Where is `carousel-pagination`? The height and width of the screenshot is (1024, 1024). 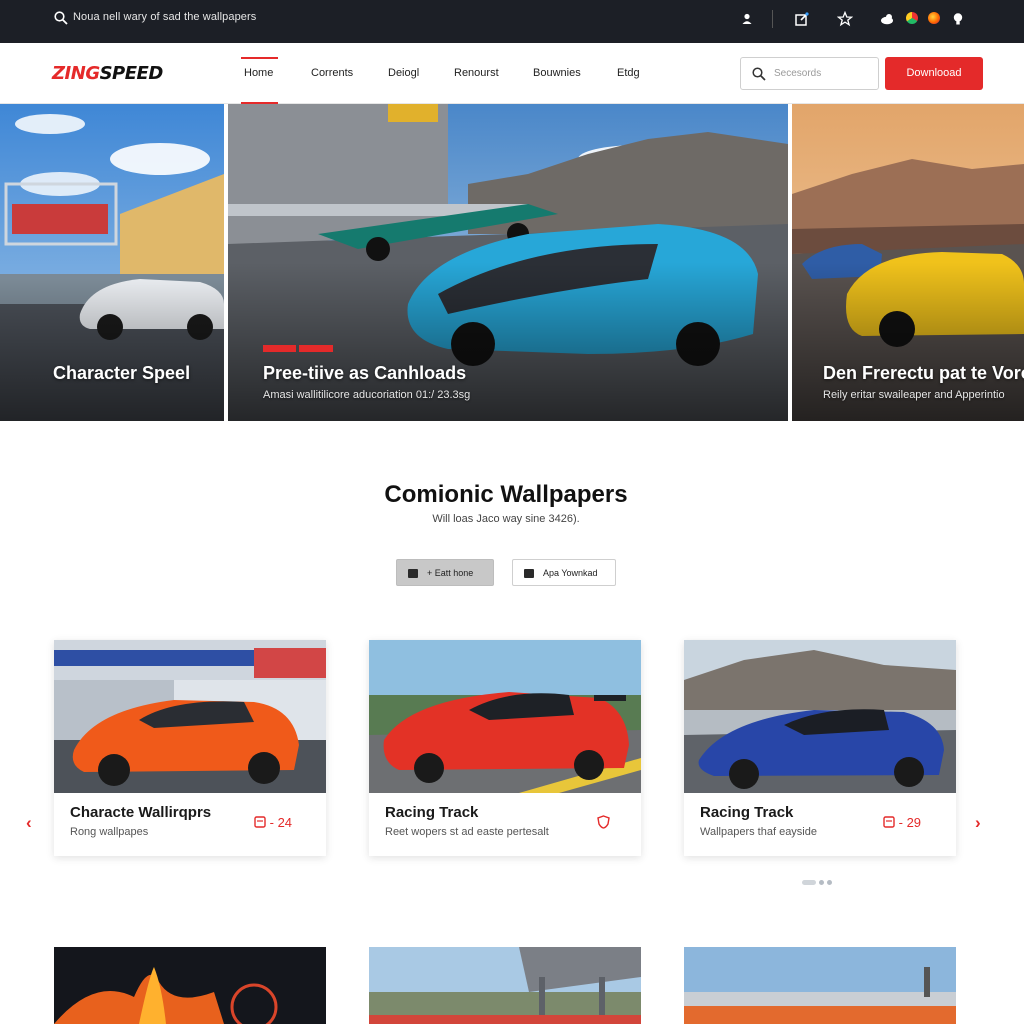
carousel-pagination is located at coordinates (818, 881).